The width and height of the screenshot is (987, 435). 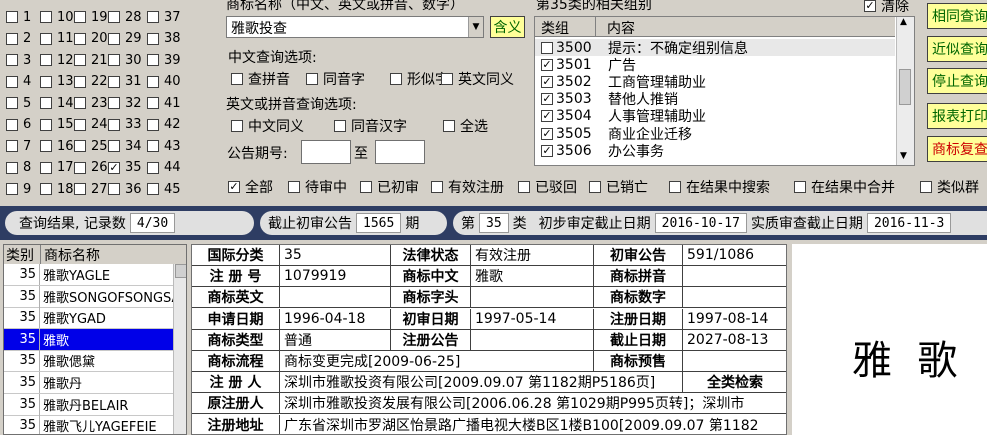 I want to click on filter-0: 待审中, so click(x=317, y=187).